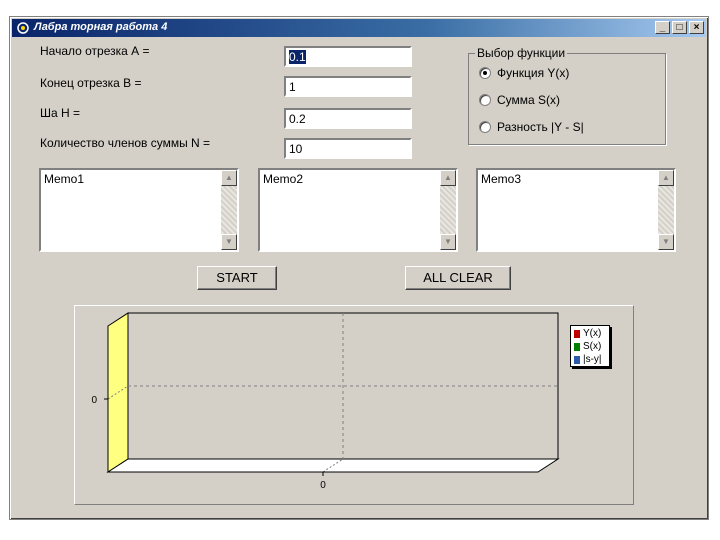 This screenshot has width=720, height=540. What do you see at coordinates (23, 28) in the screenshot?
I see `app-icon` at bounding box center [23, 28].